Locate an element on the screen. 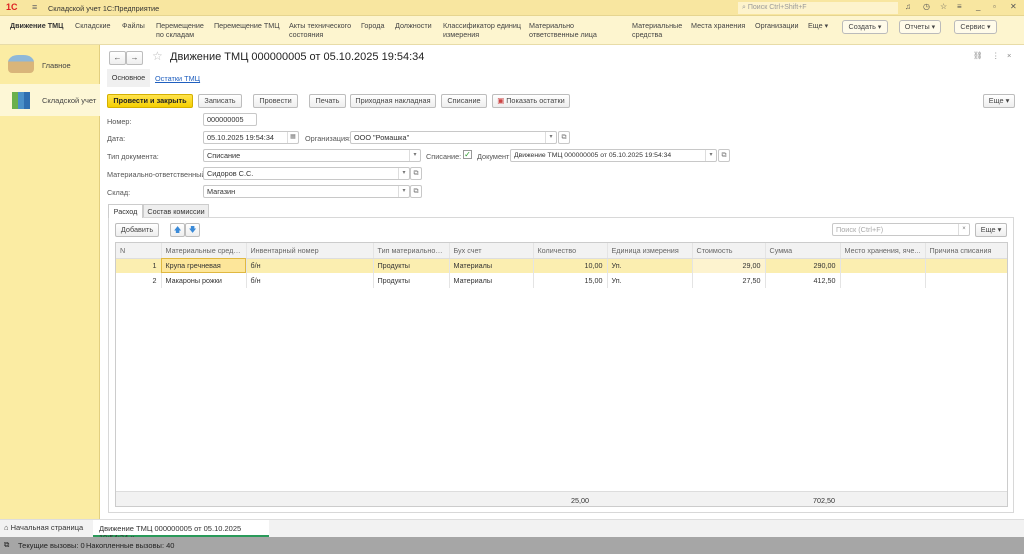 This screenshot has width=1024, height=554. minimize-icon: _ is located at coordinates (978, 6).